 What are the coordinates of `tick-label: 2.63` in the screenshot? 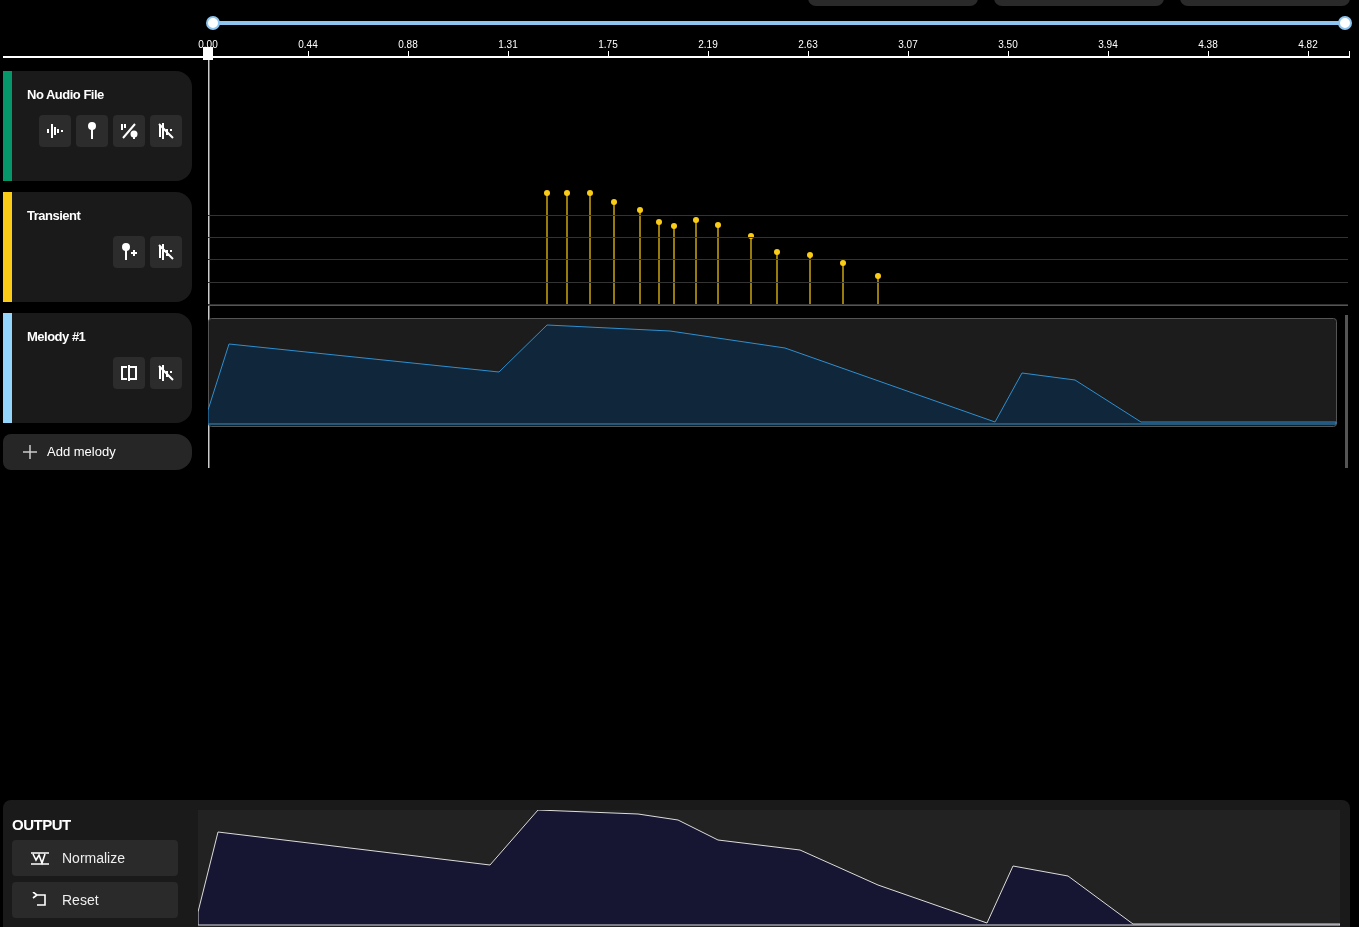 It's located at (808, 44).